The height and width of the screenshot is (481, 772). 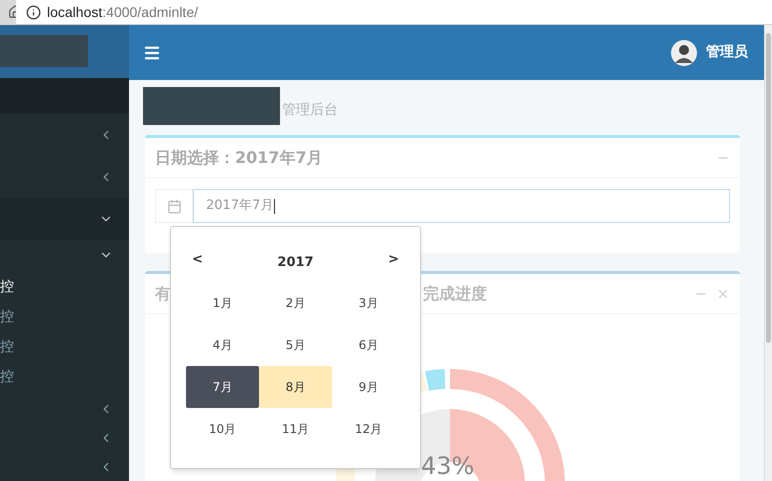 I want to click on percent-label: 43%, so click(x=447, y=466).